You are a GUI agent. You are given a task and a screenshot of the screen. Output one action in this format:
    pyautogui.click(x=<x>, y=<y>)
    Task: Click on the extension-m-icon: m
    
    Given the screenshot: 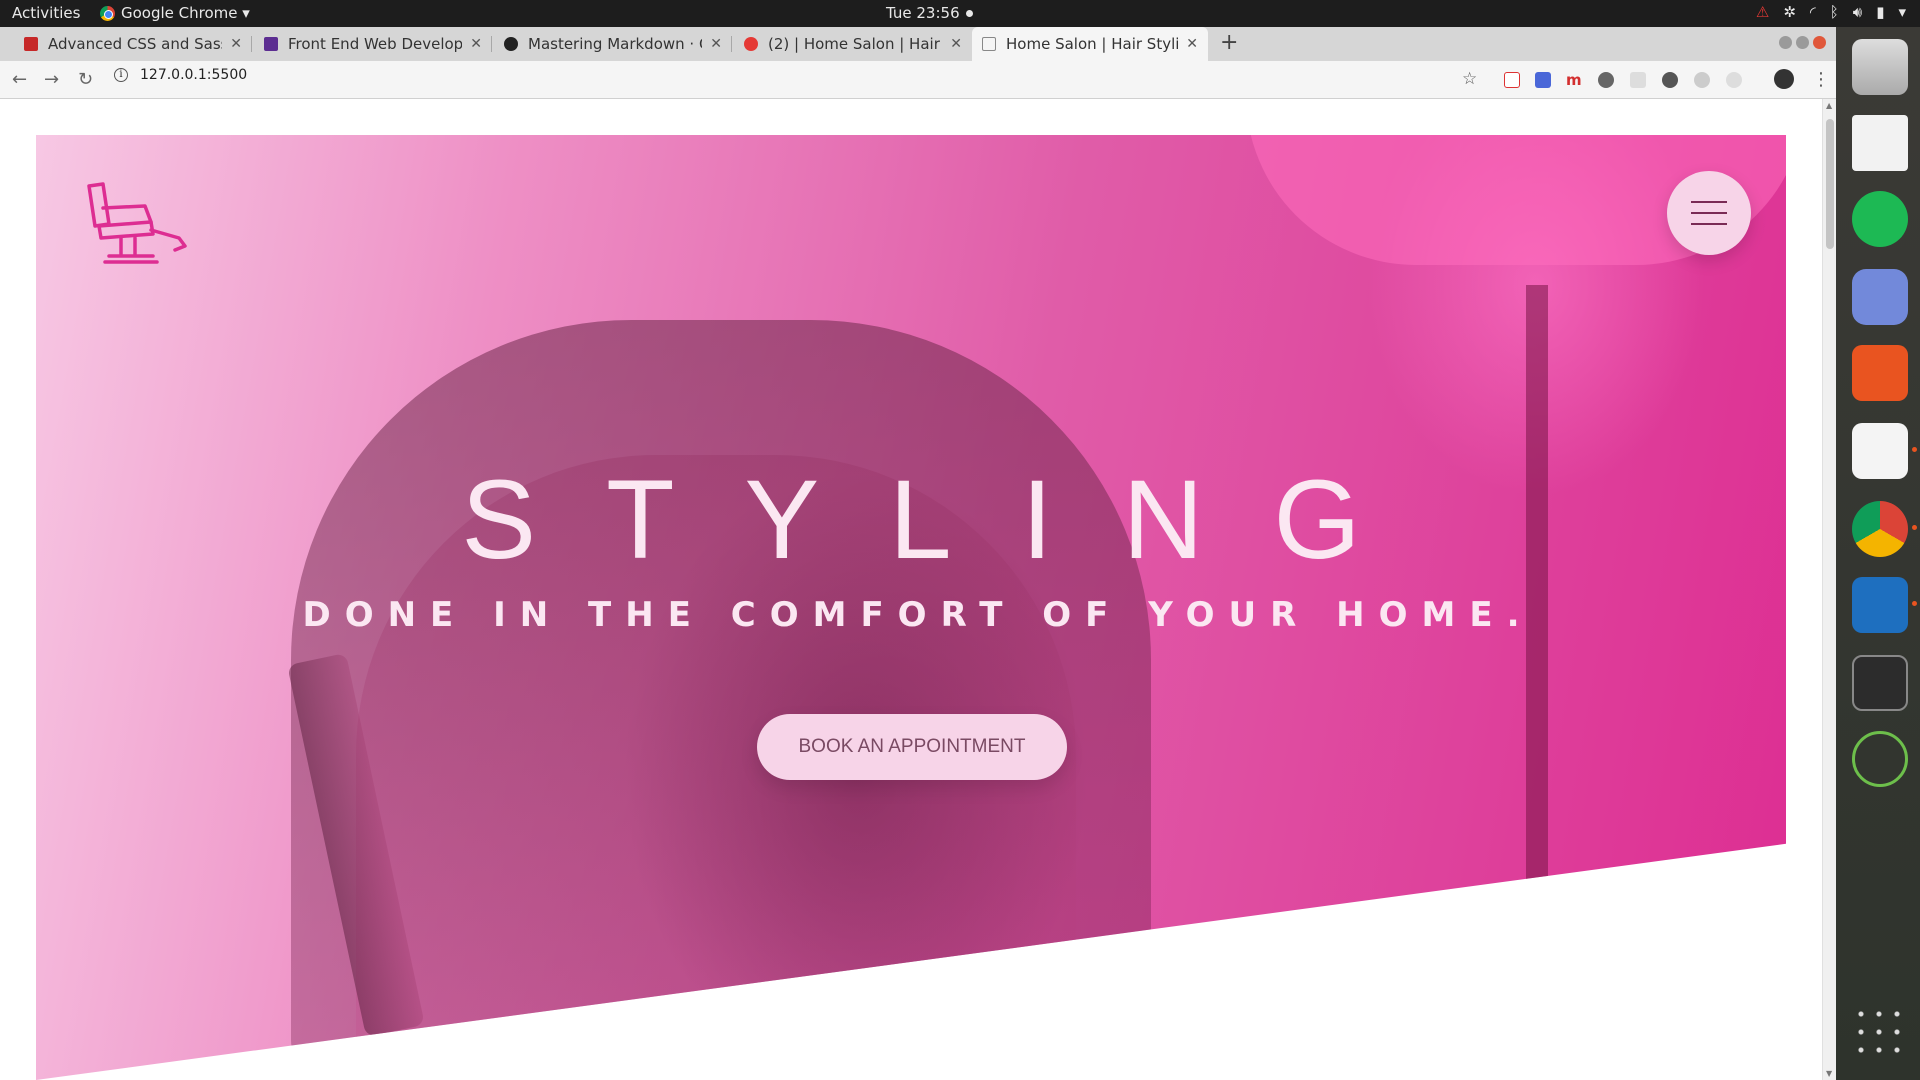 What is the action you would take?
    pyautogui.click(x=1574, y=80)
    